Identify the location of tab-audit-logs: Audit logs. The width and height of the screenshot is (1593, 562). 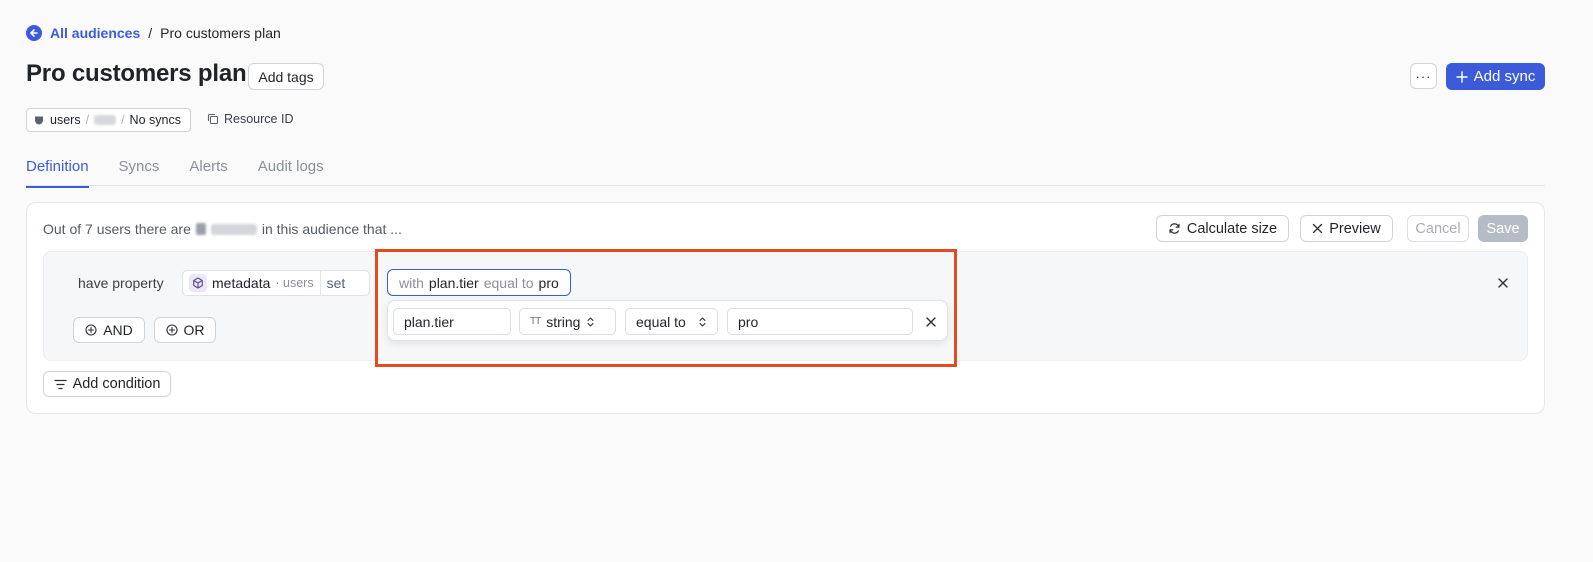
(291, 173).